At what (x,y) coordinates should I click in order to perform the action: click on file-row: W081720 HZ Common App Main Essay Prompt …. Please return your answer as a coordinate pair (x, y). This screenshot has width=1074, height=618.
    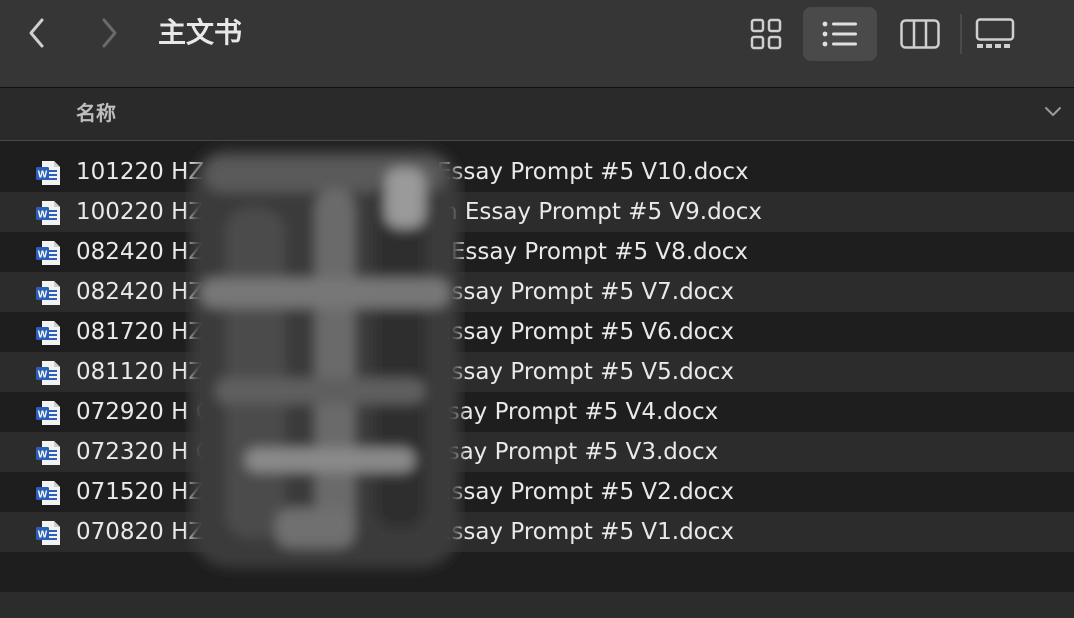
    Looking at the image, I should click on (537, 332).